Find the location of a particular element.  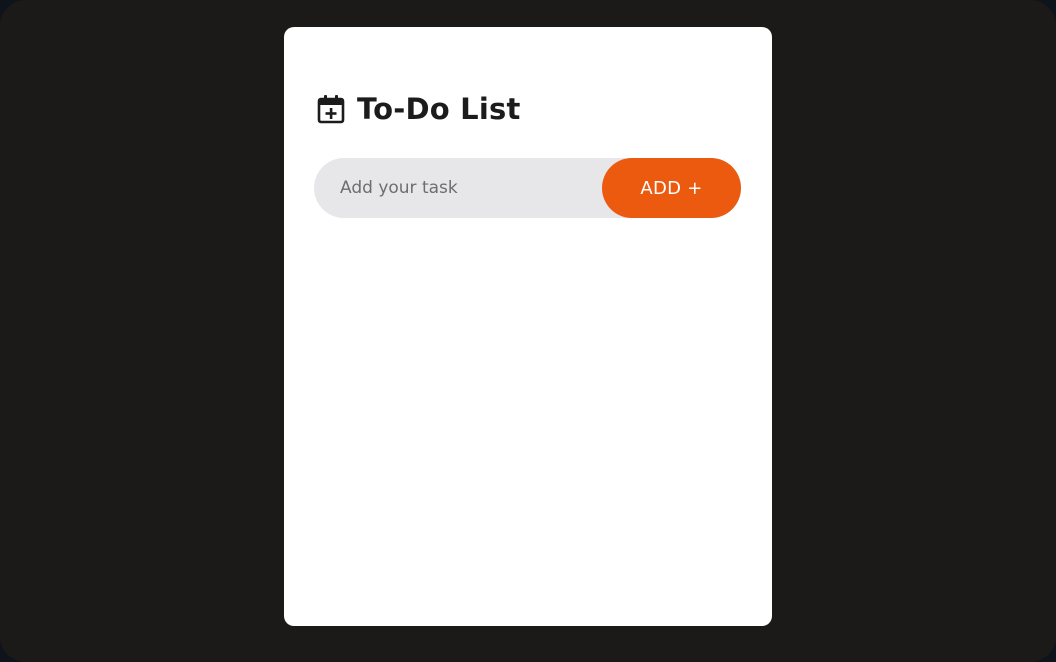

task-input is located at coordinates (459, 188).